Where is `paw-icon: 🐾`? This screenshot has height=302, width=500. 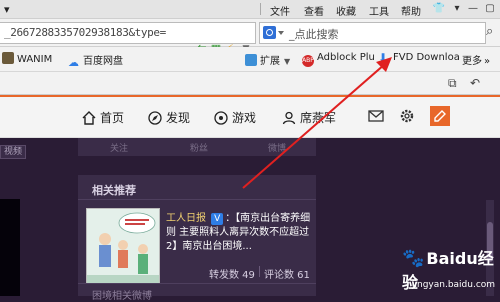
paw-icon: 🐾 is located at coordinates (413, 258).